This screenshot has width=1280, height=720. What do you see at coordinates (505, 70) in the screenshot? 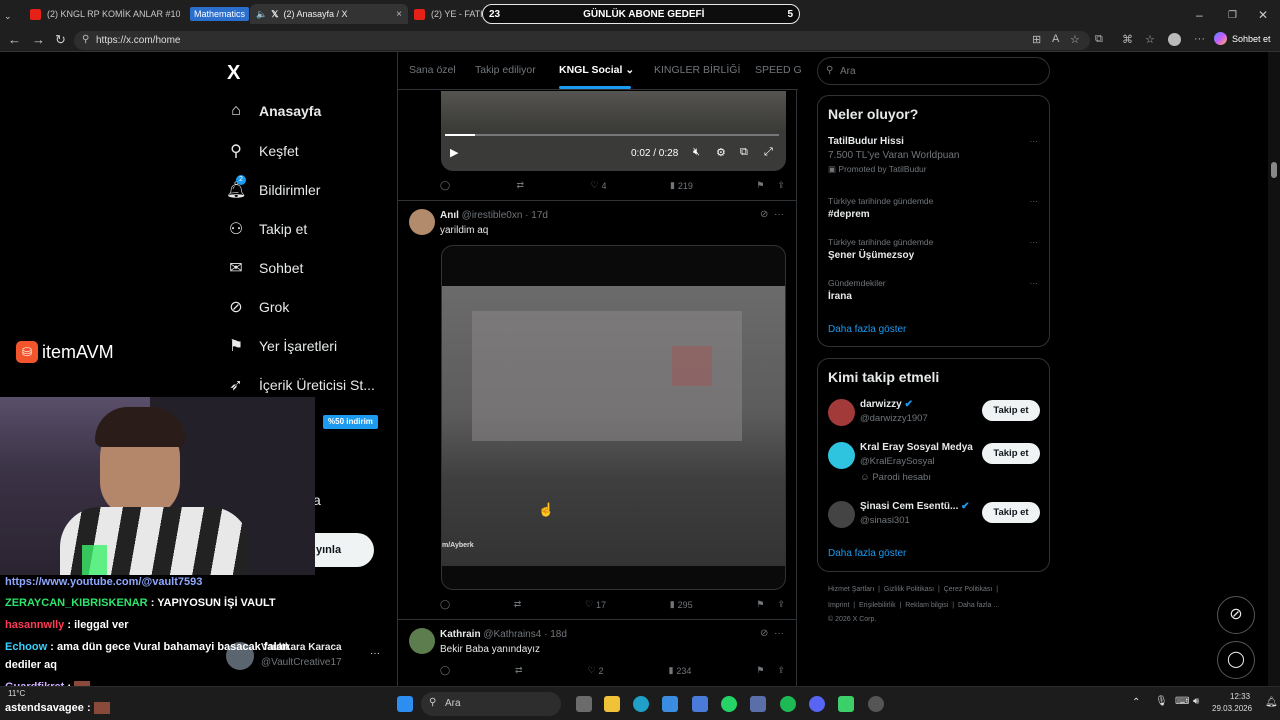
I see `tab-following: Takip ediliyor` at bounding box center [505, 70].